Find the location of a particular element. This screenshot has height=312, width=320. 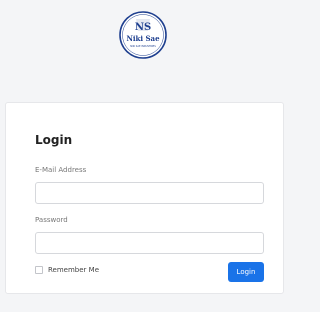

brand-logo: NS Niki Sae NIKI SAE INDUSTRIES is located at coordinates (143, 35).